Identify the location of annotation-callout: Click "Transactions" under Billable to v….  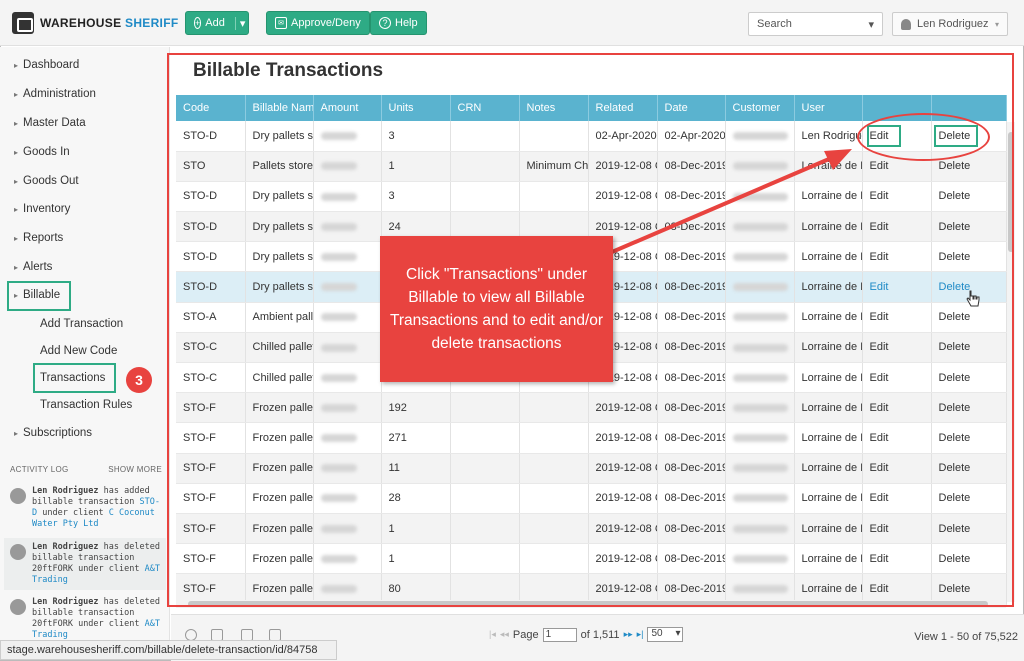
(496, 309).